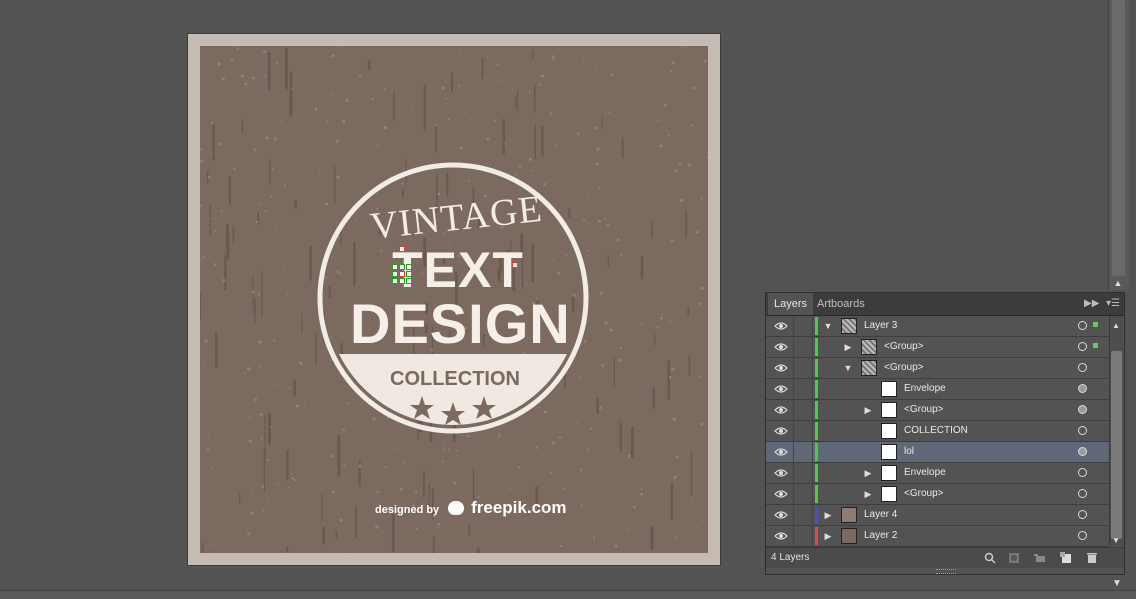 This screenshot has height=599, width=1136. Describe the element at coordinates (1066, 558) in the screenshot. I see `new-layer-icon` at that location.